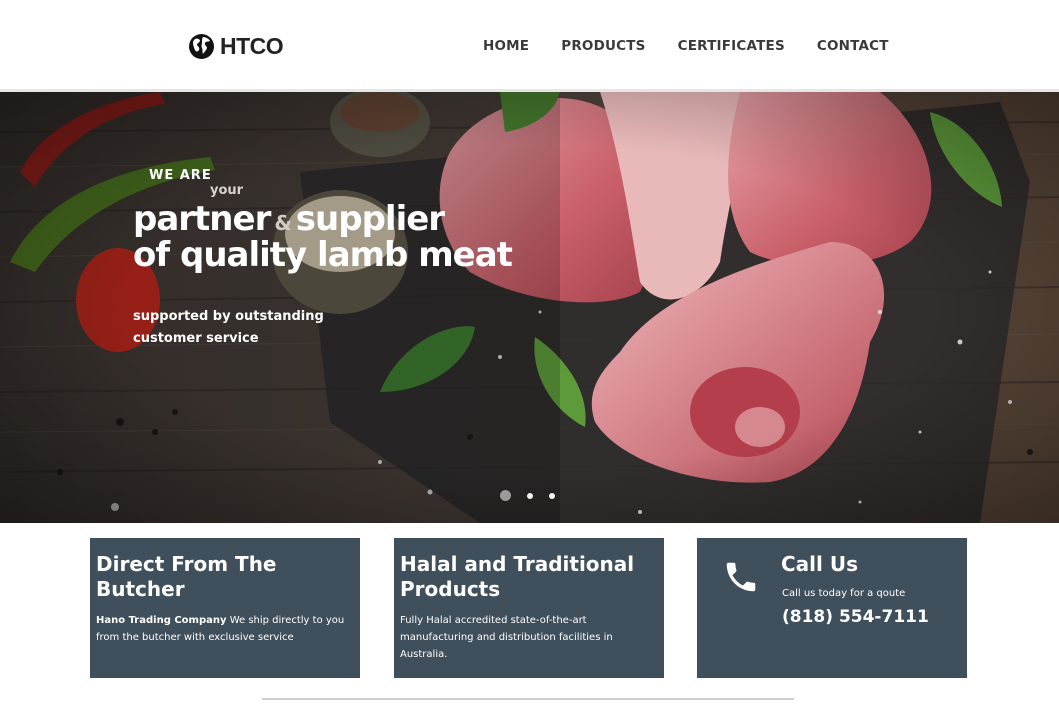 The image size is (1059, 709). I want to click on hero-headline-supplier: supplier, so click(370, 219).